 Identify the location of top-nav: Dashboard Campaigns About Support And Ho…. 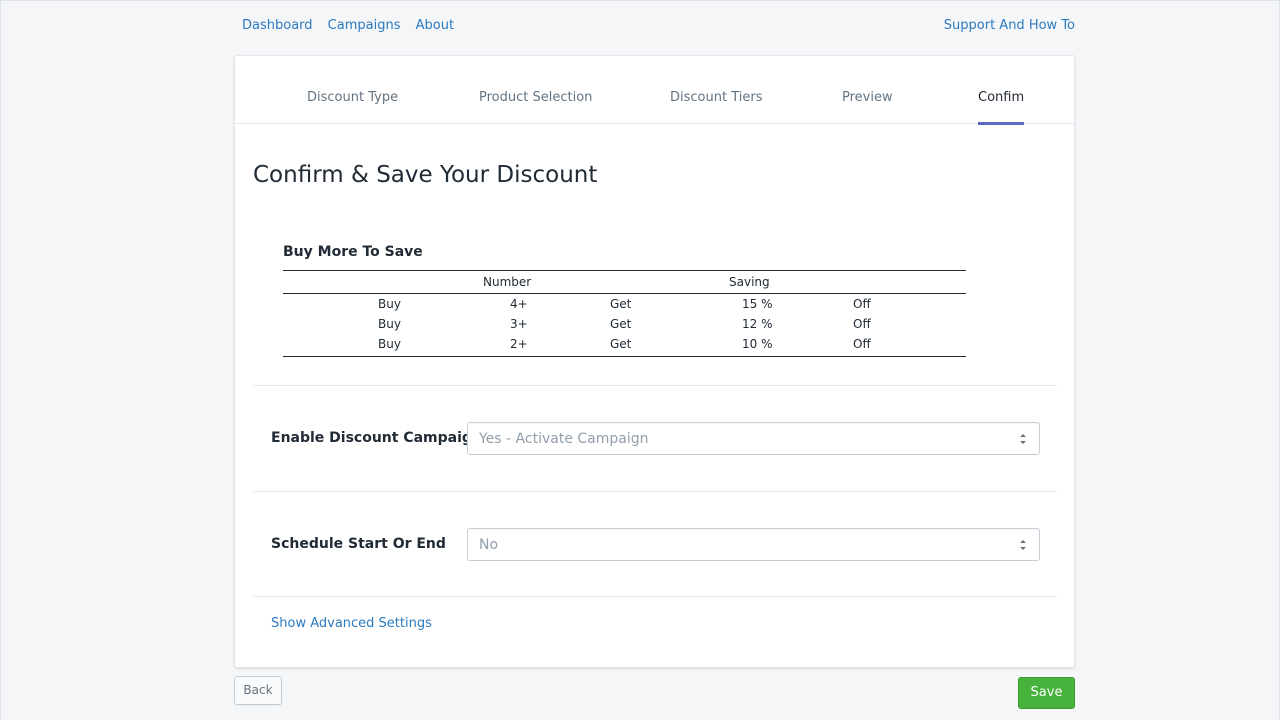
(654, 28).